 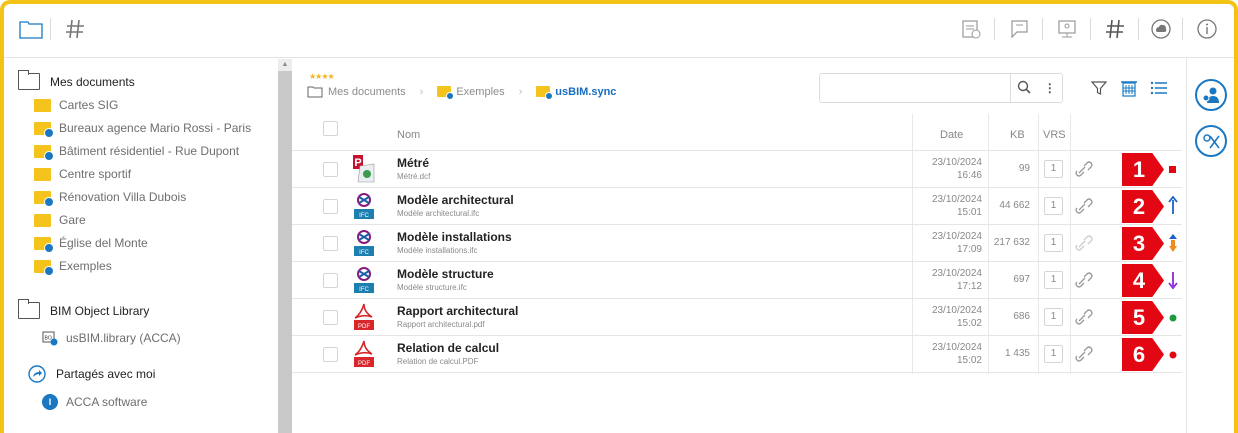 I want to click on users-gear-icon, so click(x=1210, y=95).